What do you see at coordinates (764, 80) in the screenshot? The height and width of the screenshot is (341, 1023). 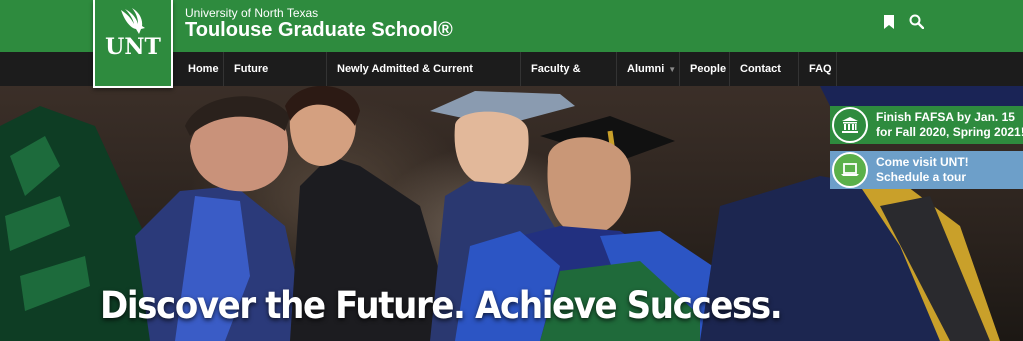 I see `nav-item-contact-us: Contact Us` at bounding box center [764, 80].